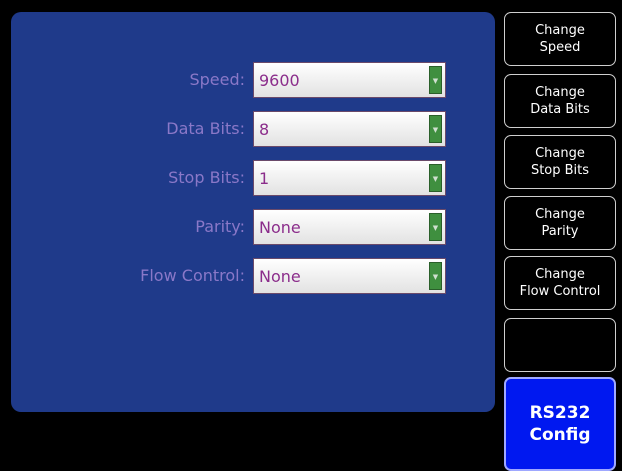 The image size is (622, 471). I want to click on button-label-line2: Parity, so click(560, 231).